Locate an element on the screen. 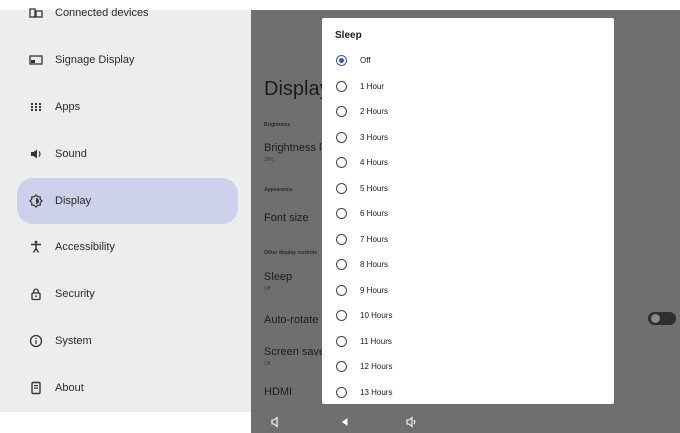  option-label: 11 Hours is located at coordinates (376, 341).